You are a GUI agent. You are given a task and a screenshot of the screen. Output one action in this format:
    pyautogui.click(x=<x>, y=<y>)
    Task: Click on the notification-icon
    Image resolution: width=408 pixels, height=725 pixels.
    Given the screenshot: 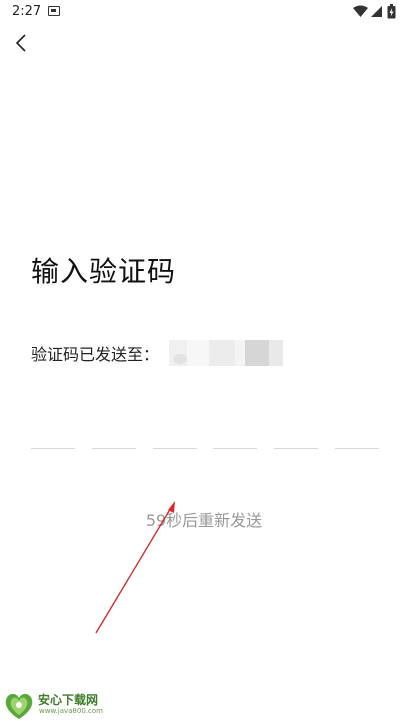 What is the action you would take?
    pyautogui.click(x=54, y=11)
    